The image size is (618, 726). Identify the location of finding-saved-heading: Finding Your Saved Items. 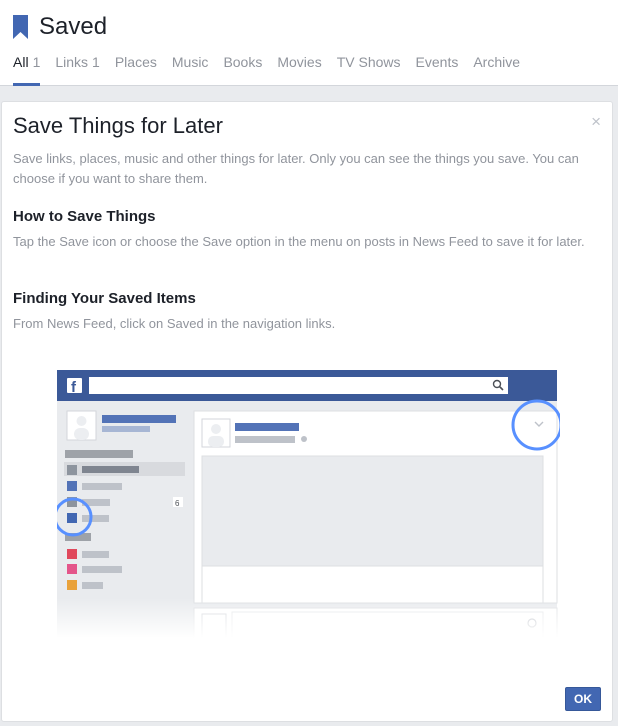
(104, 298).